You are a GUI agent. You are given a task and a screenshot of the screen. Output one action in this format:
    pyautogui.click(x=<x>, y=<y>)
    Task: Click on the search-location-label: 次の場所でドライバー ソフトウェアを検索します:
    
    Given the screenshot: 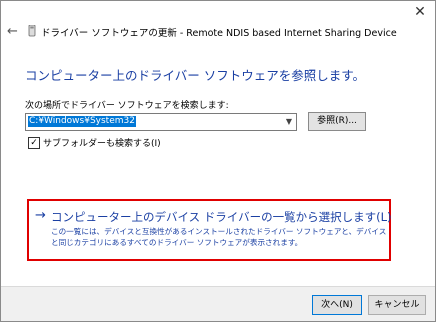 What is the action you would take?
    pyautogui.click(x=127, y=106)
    